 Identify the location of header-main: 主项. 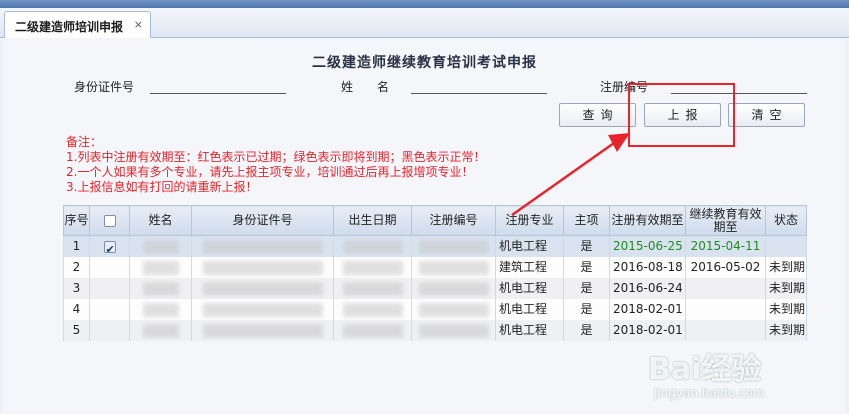
(586, 220).